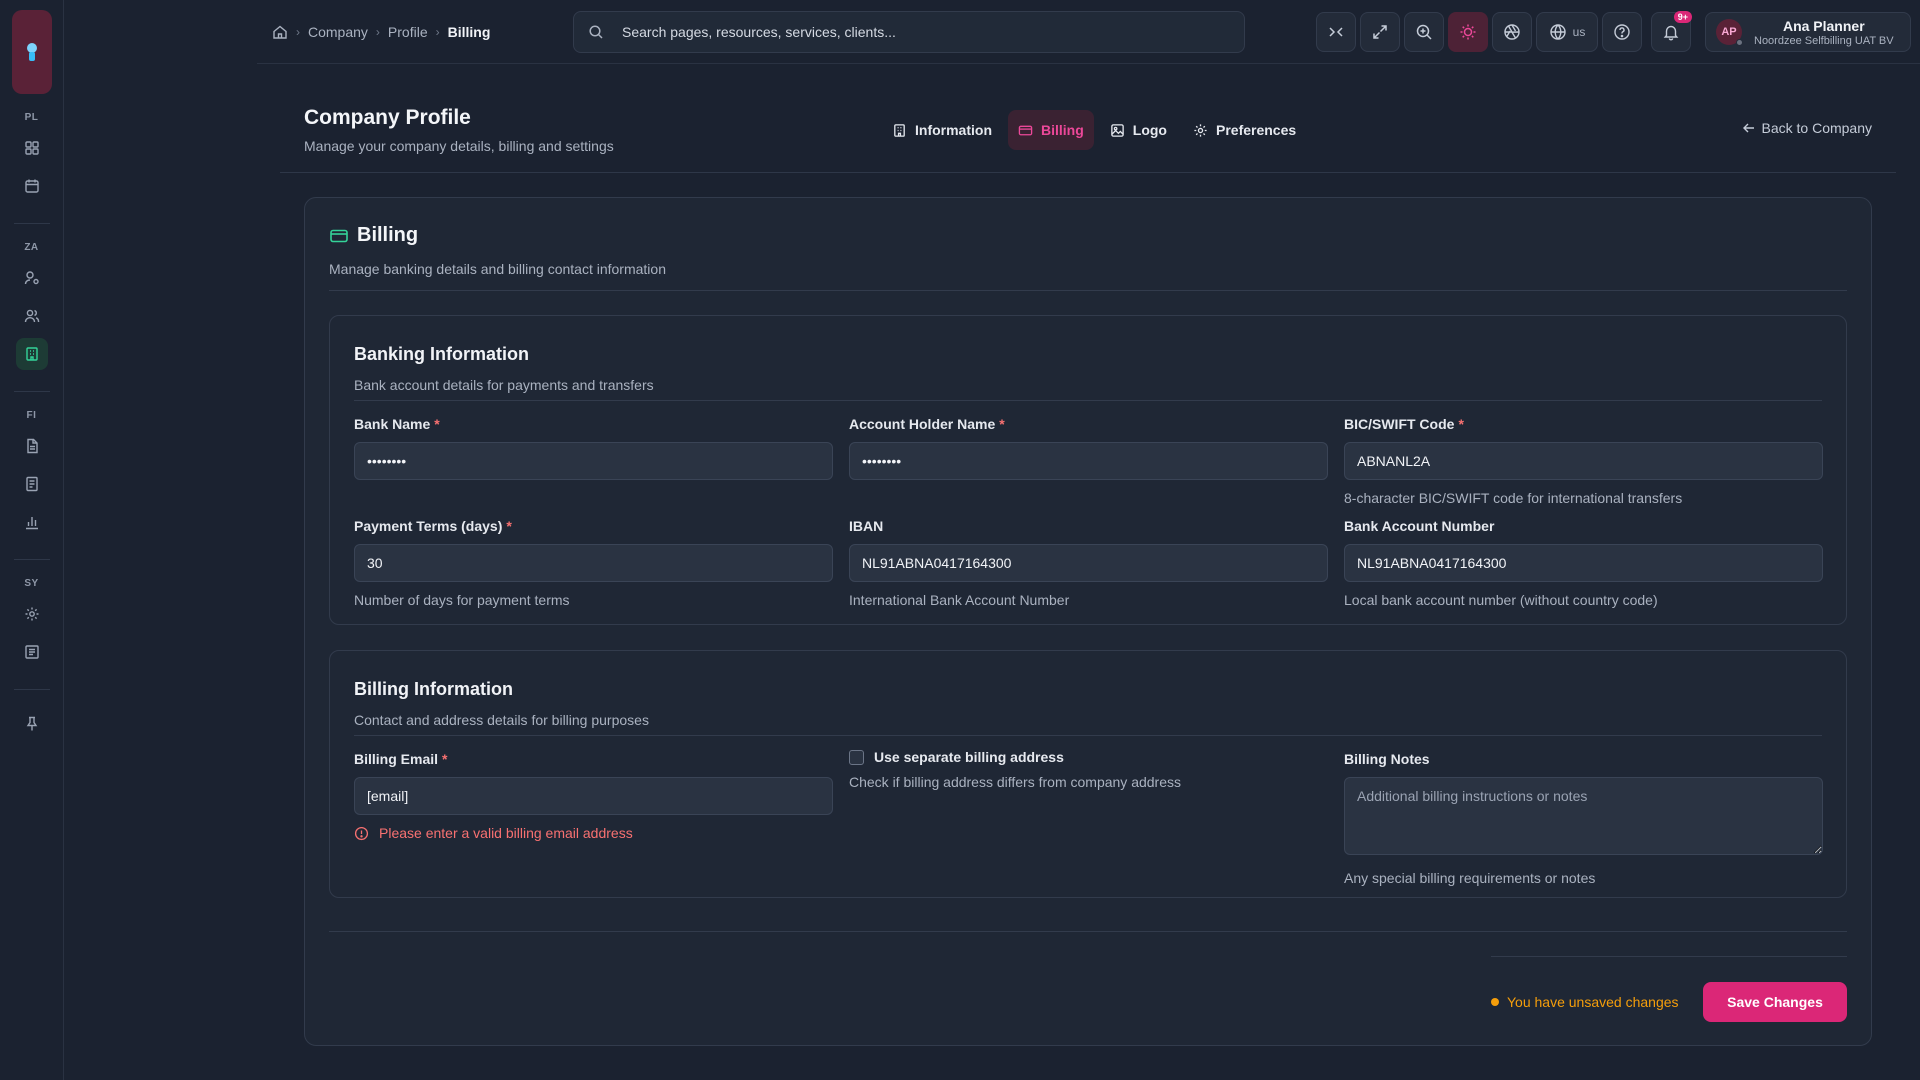 The height and width of the screenshot is (1080, 1920). Describe the element at coordinates (1585, 1002) in the screenshot. I see `unsaved-changes-indicator: You have unsaved changes` at that location.